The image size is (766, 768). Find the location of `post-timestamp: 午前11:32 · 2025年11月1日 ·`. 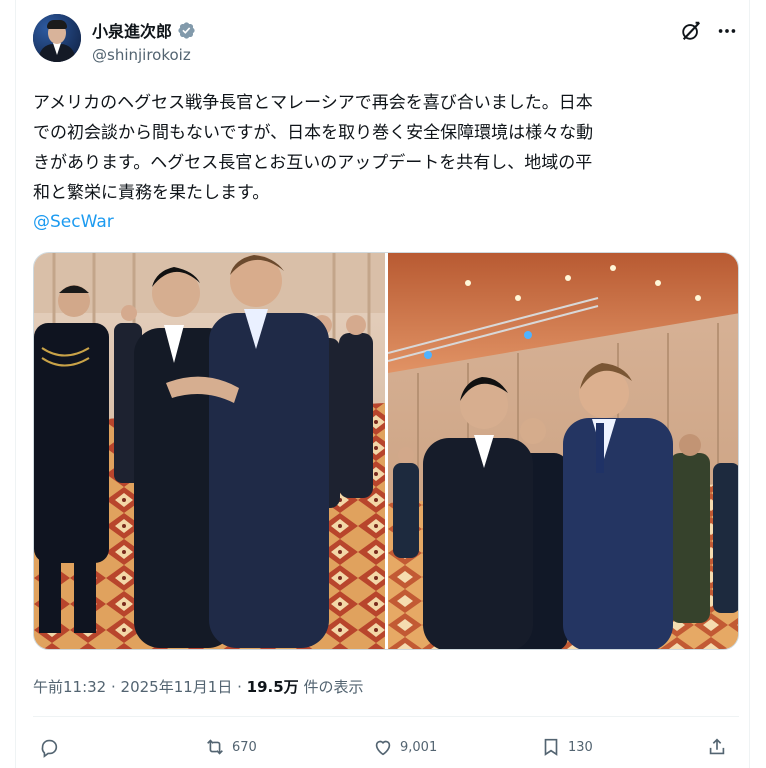

post-timestamp: 午前11:32 · 2025年11月1日 · is located at coordinates (140, 687).